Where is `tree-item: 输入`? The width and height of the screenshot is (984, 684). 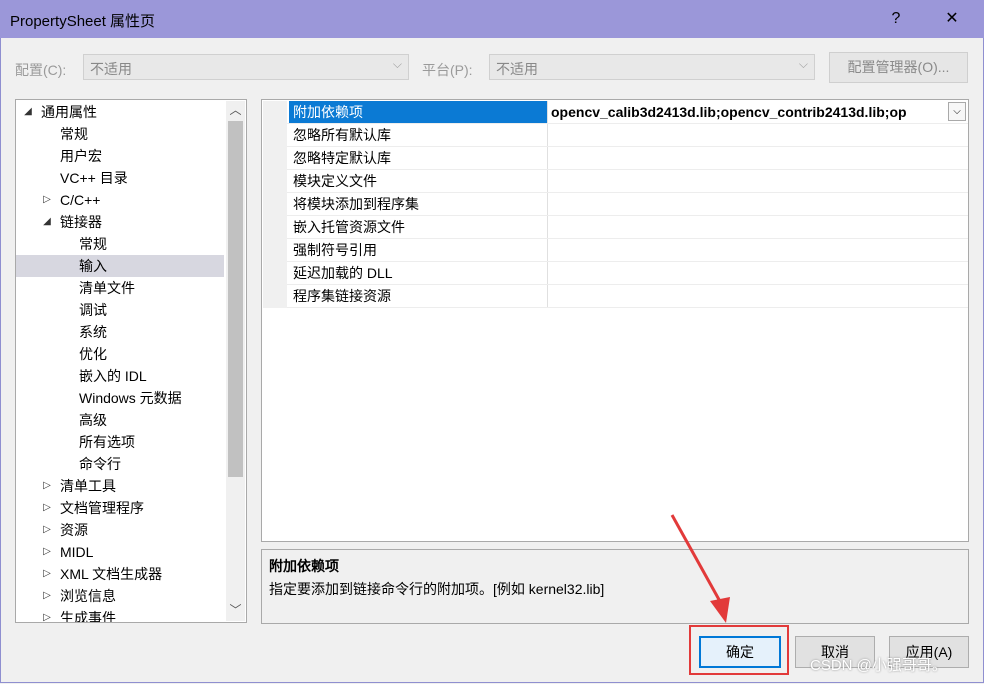
tree-item: 输入 is located at coordinates (120, 266).